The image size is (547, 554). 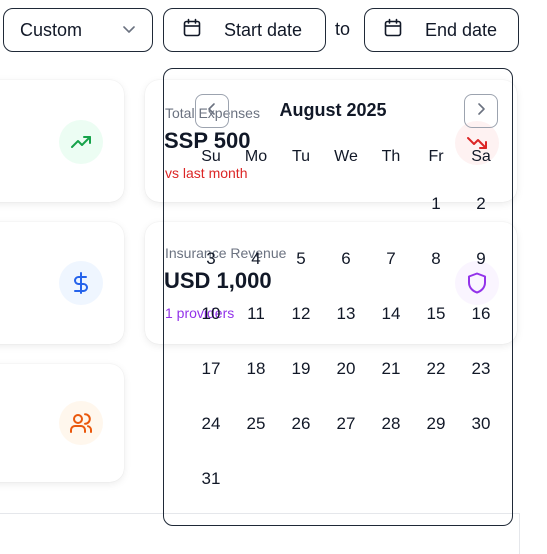 I want to click on calendar-day: 27, so click(x=346, y=424).